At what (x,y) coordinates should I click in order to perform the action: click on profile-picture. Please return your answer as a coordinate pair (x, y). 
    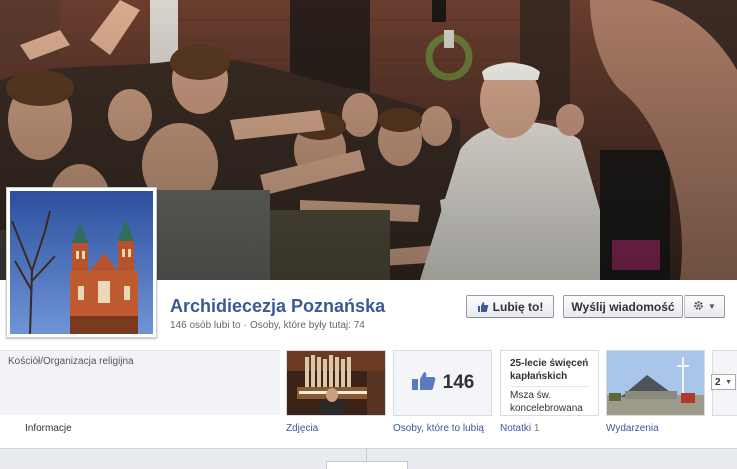
    Looking at the image, I should click on (81, 262).